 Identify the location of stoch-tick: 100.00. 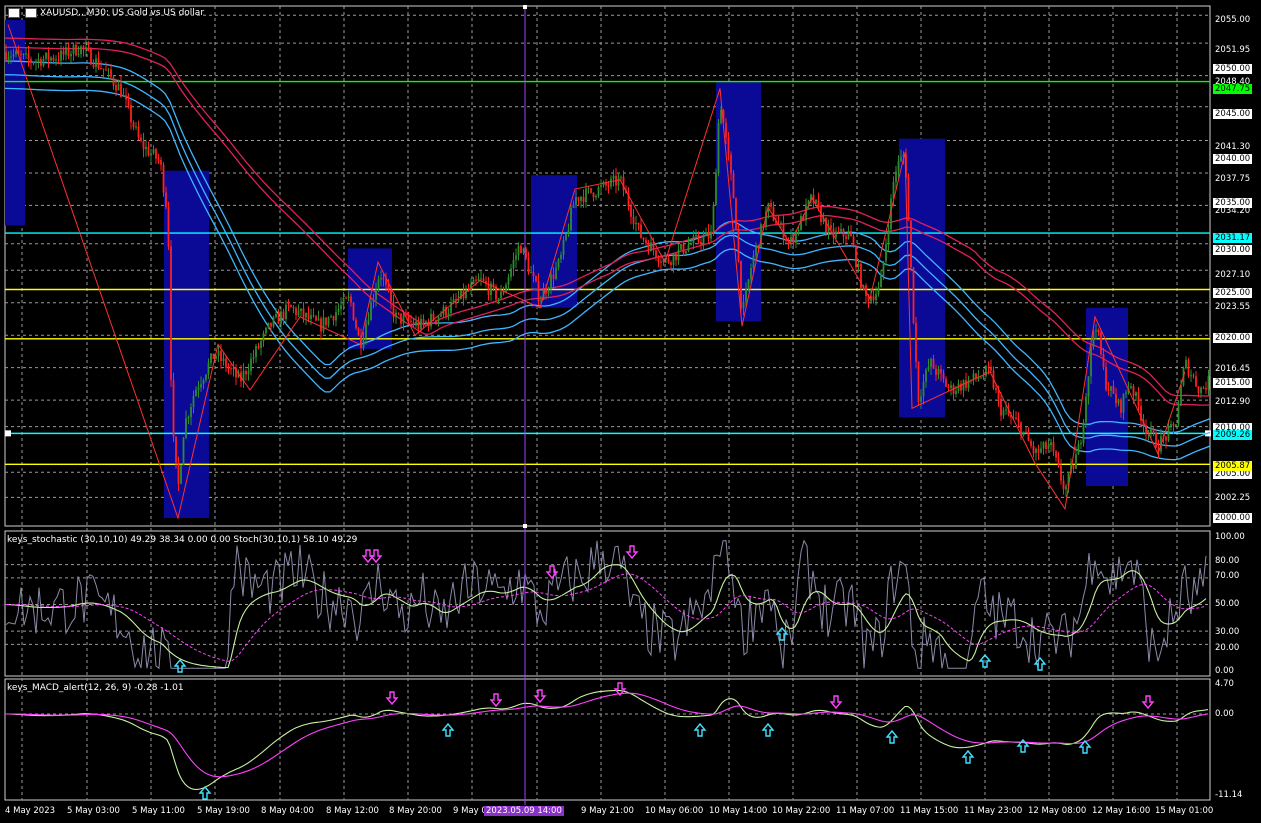
(1230, 537).